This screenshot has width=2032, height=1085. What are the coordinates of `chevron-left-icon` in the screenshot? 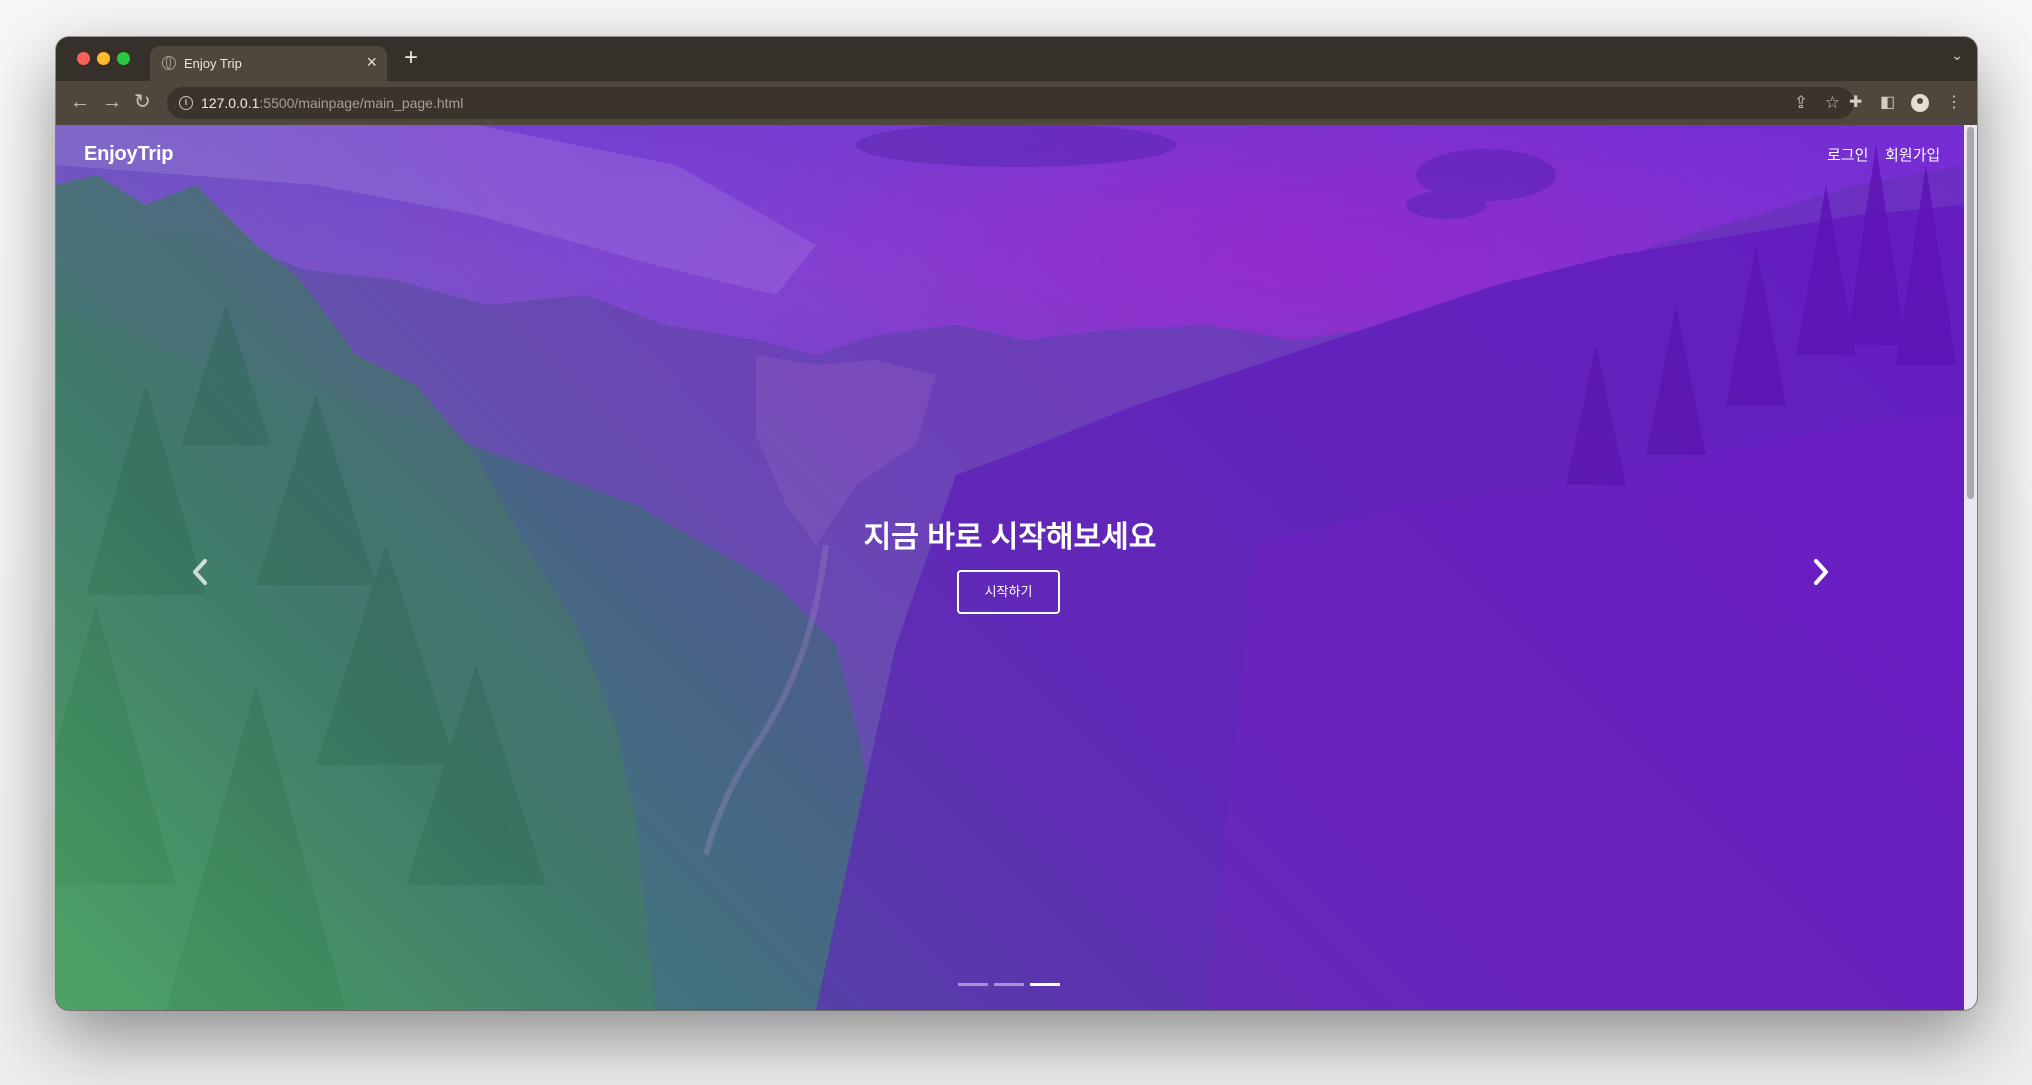 It's located at (200, 572).